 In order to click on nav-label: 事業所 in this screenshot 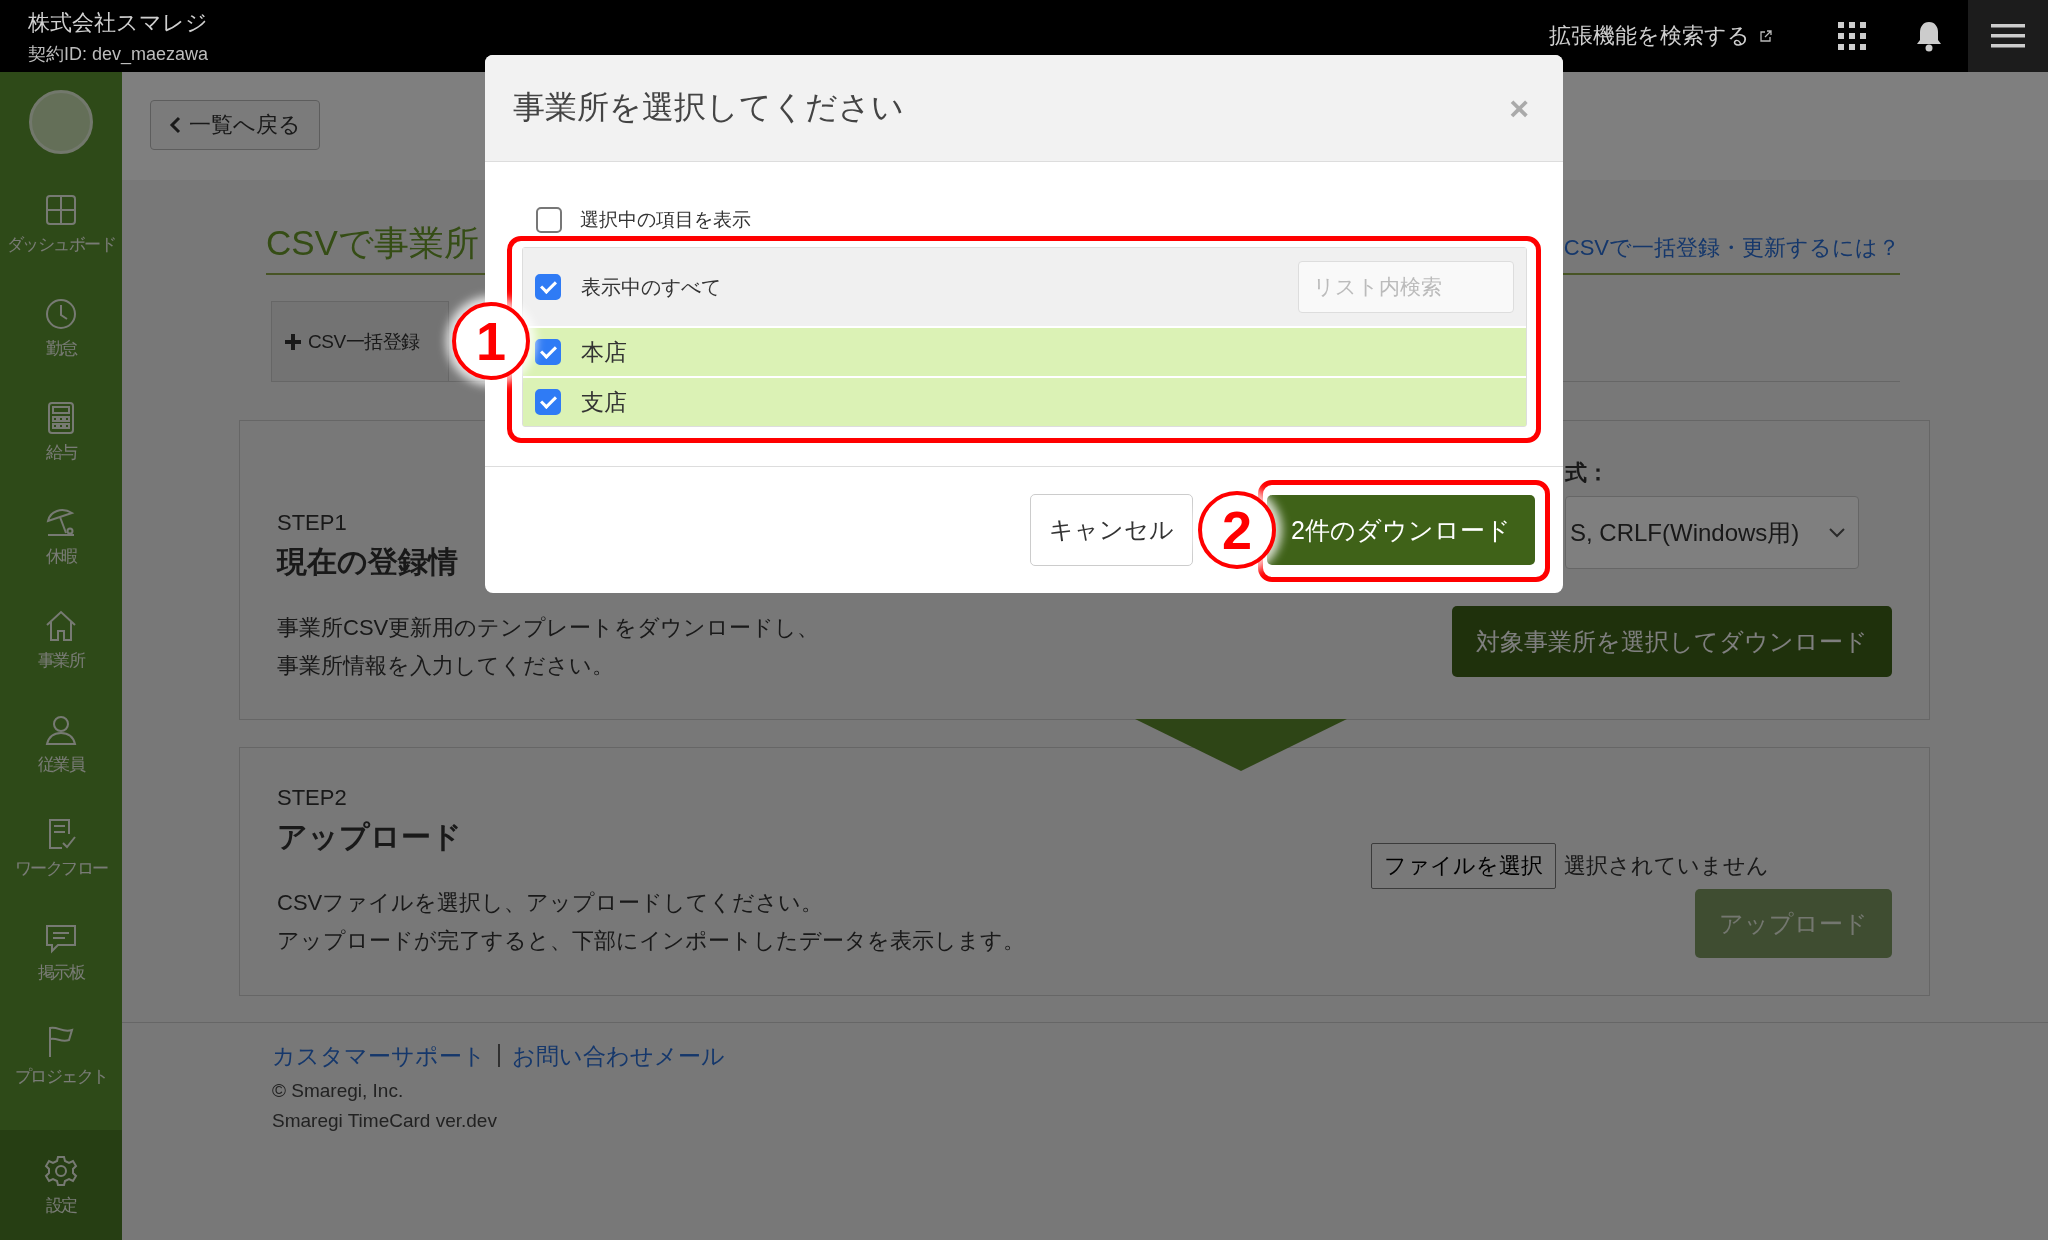, I will do `click(61, 660)`.